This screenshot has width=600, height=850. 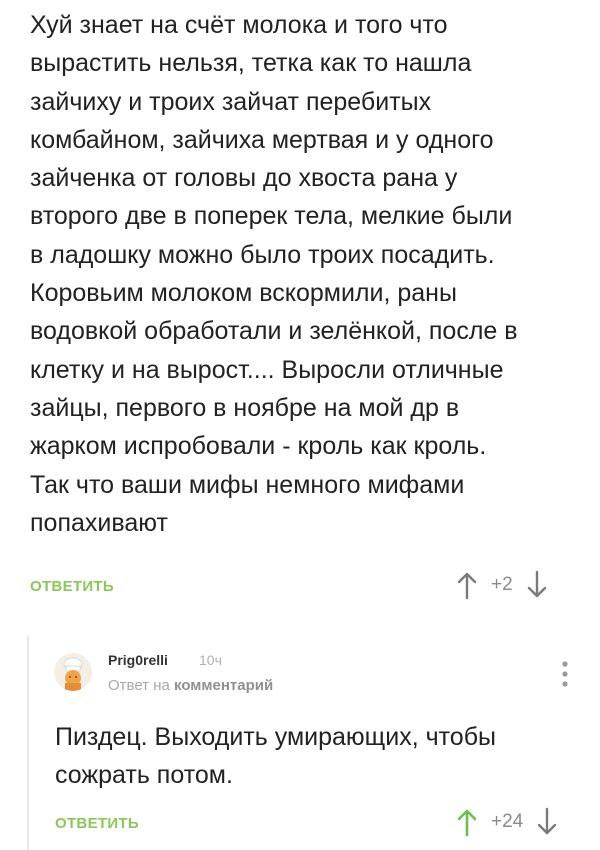 I want to click on username: Prig0relli, so click(x=138, y=660).